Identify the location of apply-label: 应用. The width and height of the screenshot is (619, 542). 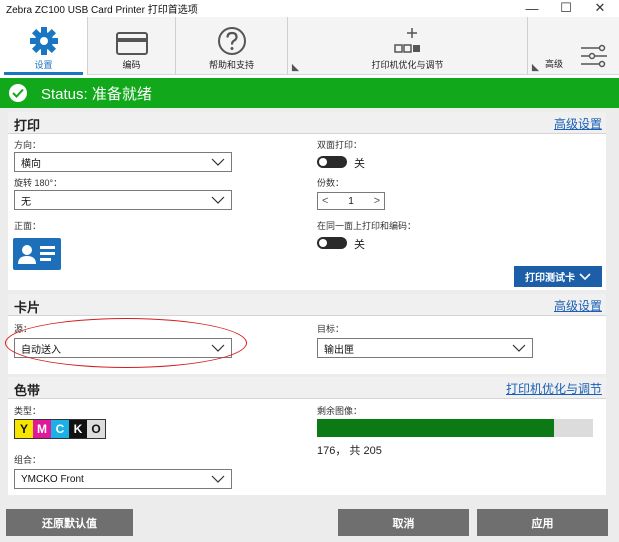
(542, 523).